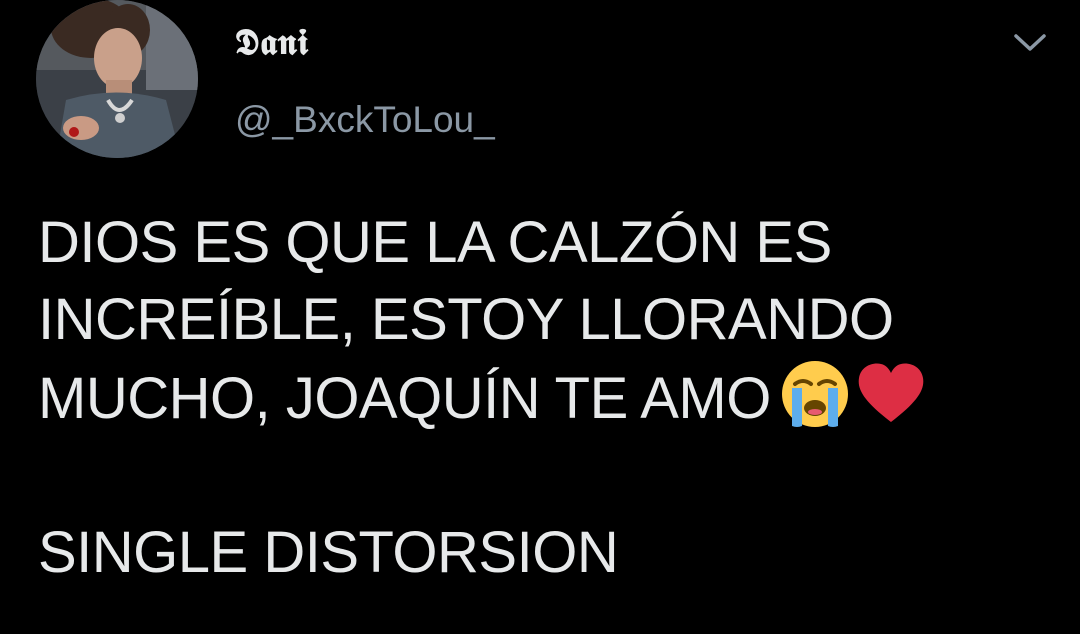 The height and width of the screenshot is (634, 1080). What do you see at coordinates (815, 394) in the screenshot?
I see `loudly-crying-face-emoji` at bounding box center [815, 394].